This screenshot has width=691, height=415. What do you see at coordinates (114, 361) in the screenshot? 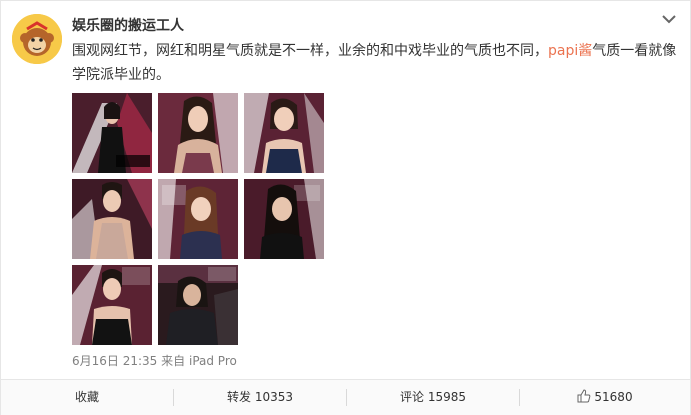
I see `post-time: 6月16日 21:35` at bounding box center [114, 361].